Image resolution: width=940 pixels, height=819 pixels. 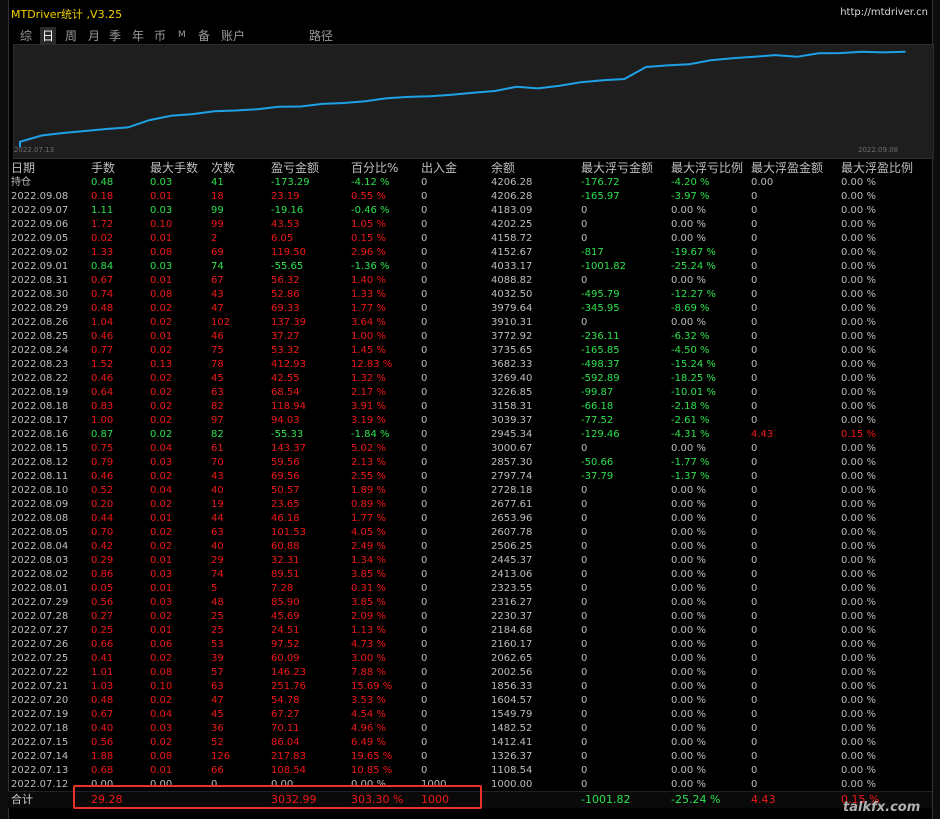 I want to click on table-cell: 0.10, so click(x=161, y=686).